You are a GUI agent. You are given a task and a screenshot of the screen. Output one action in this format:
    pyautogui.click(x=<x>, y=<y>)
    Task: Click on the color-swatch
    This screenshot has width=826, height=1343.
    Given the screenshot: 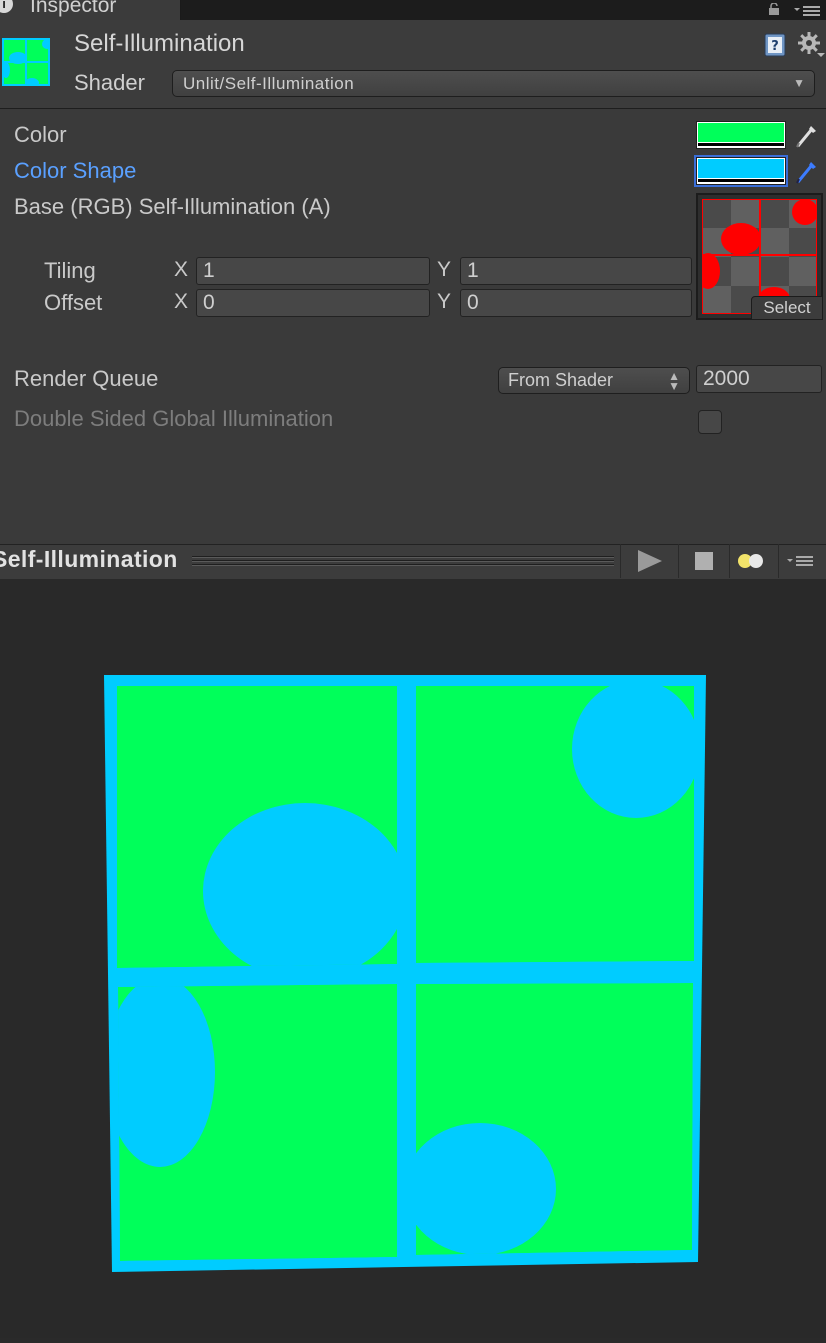 What is the action you would take?
    pyautogui.click(x=741, y=135)
    